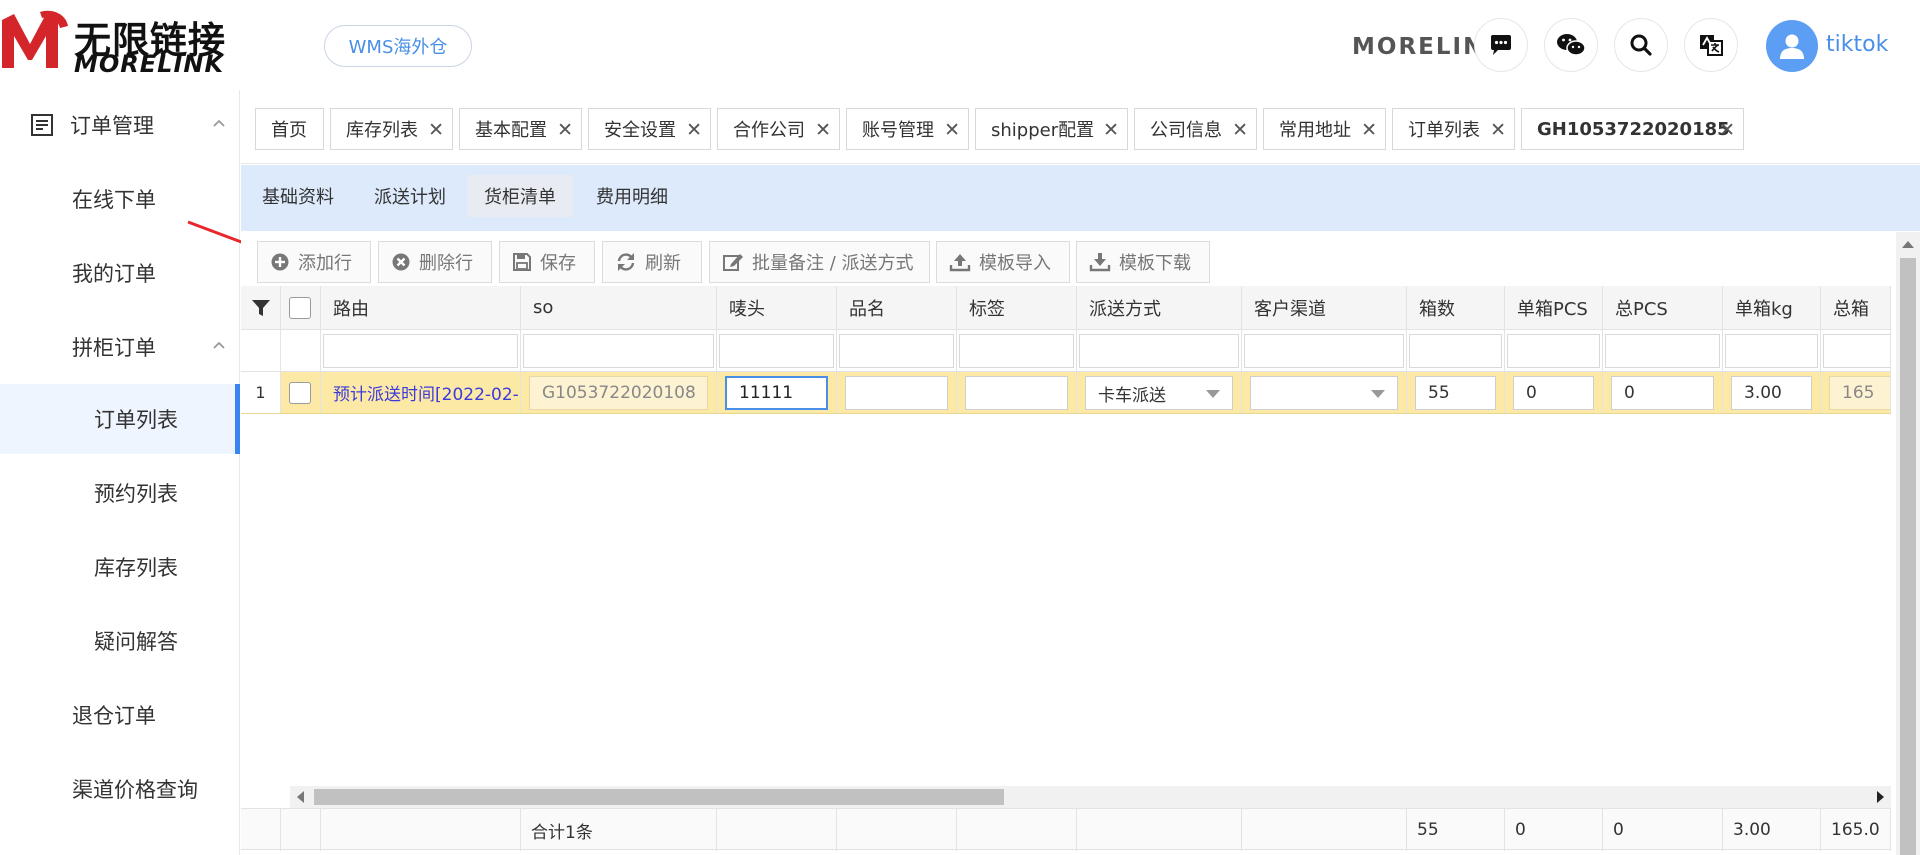 The height and width of the screenshot is (855, 1920). I want to click on channel-select, so click(1324, 393).